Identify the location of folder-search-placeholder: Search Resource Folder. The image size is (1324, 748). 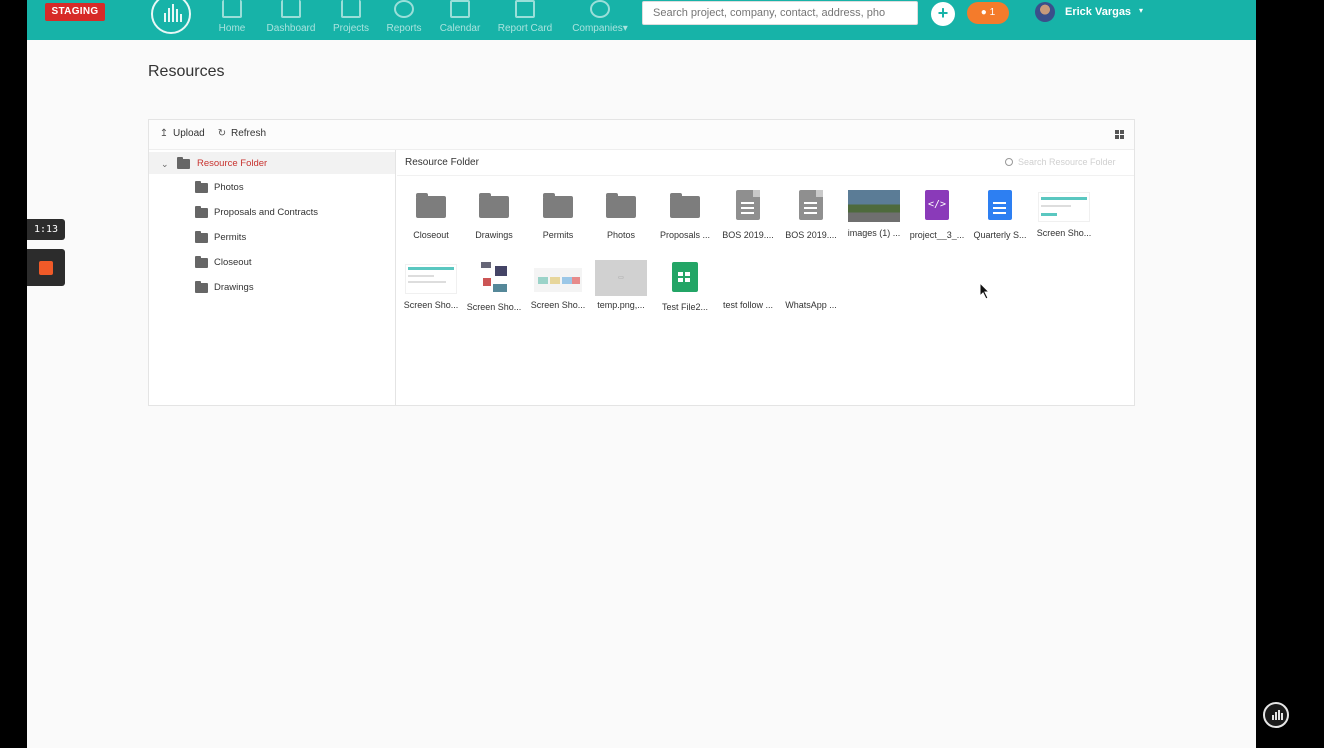
(1067, 162).